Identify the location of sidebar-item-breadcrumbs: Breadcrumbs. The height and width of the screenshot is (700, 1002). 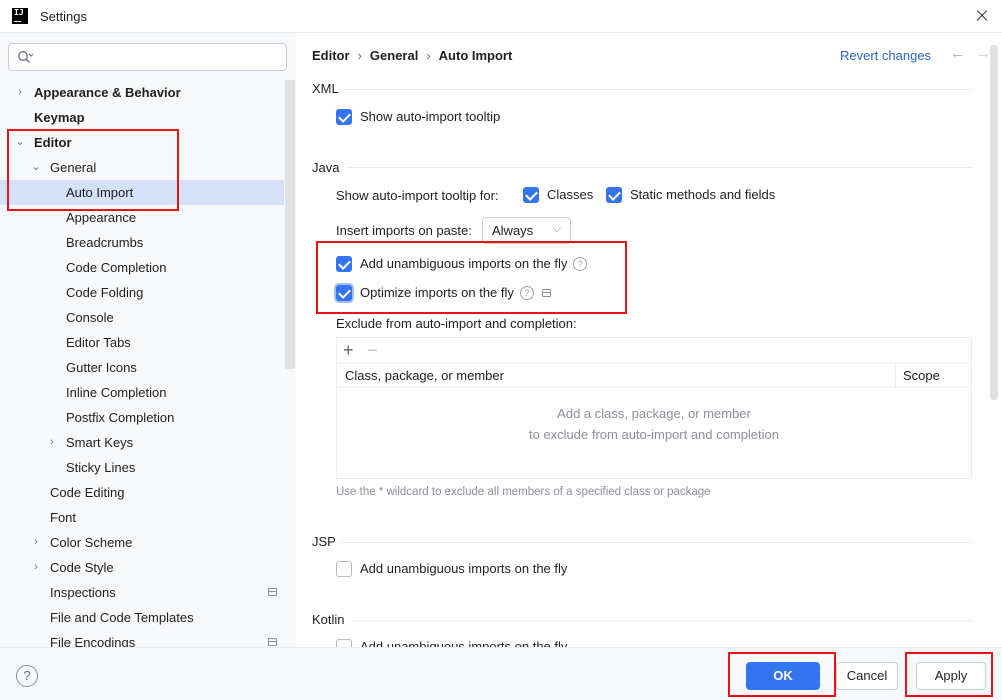
(142, 242).